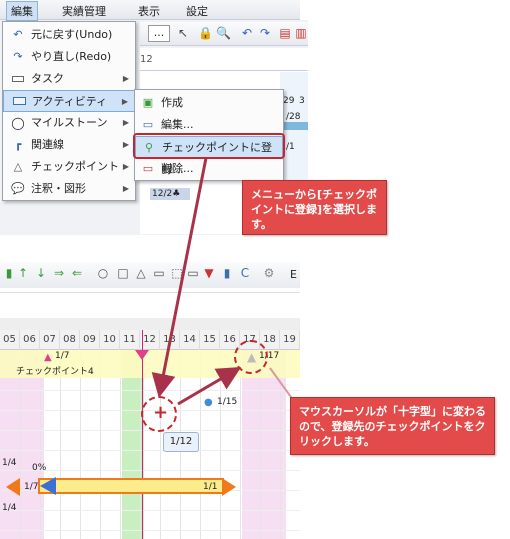 Image resolution: width=510 pixels, height=539 pixels. Describe the element at coordinates (224, 281) in the screenshot. I see `annotation-arrows` at that location.